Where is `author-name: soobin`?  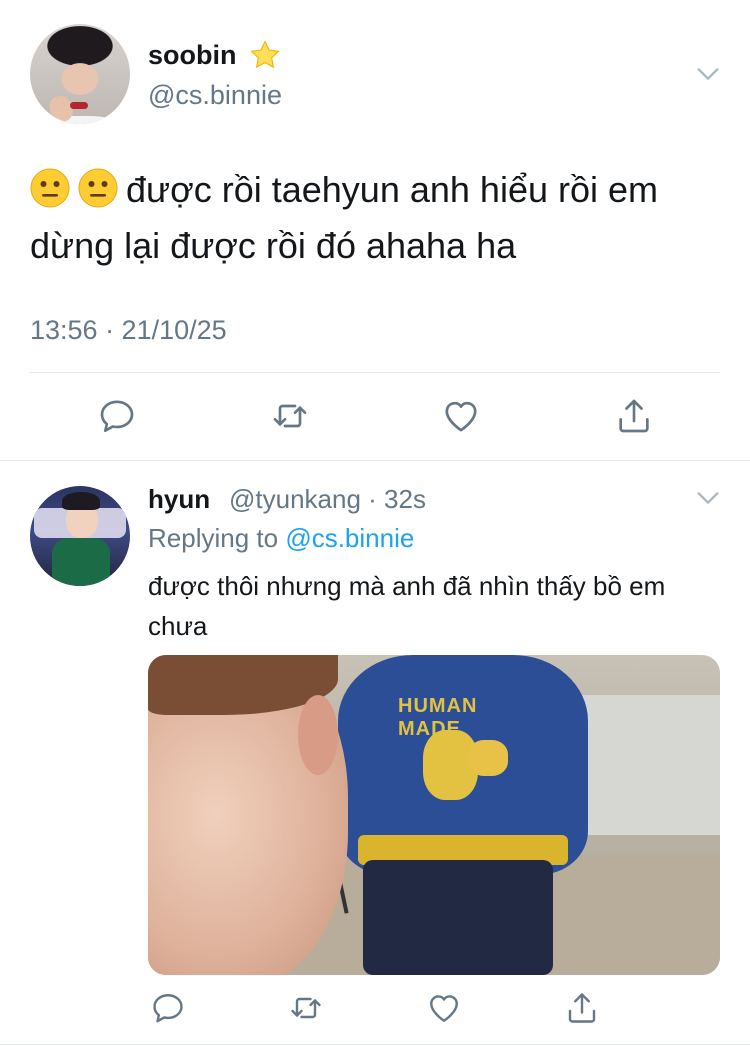 author-name: soobin is located at coordinates (192, 55).